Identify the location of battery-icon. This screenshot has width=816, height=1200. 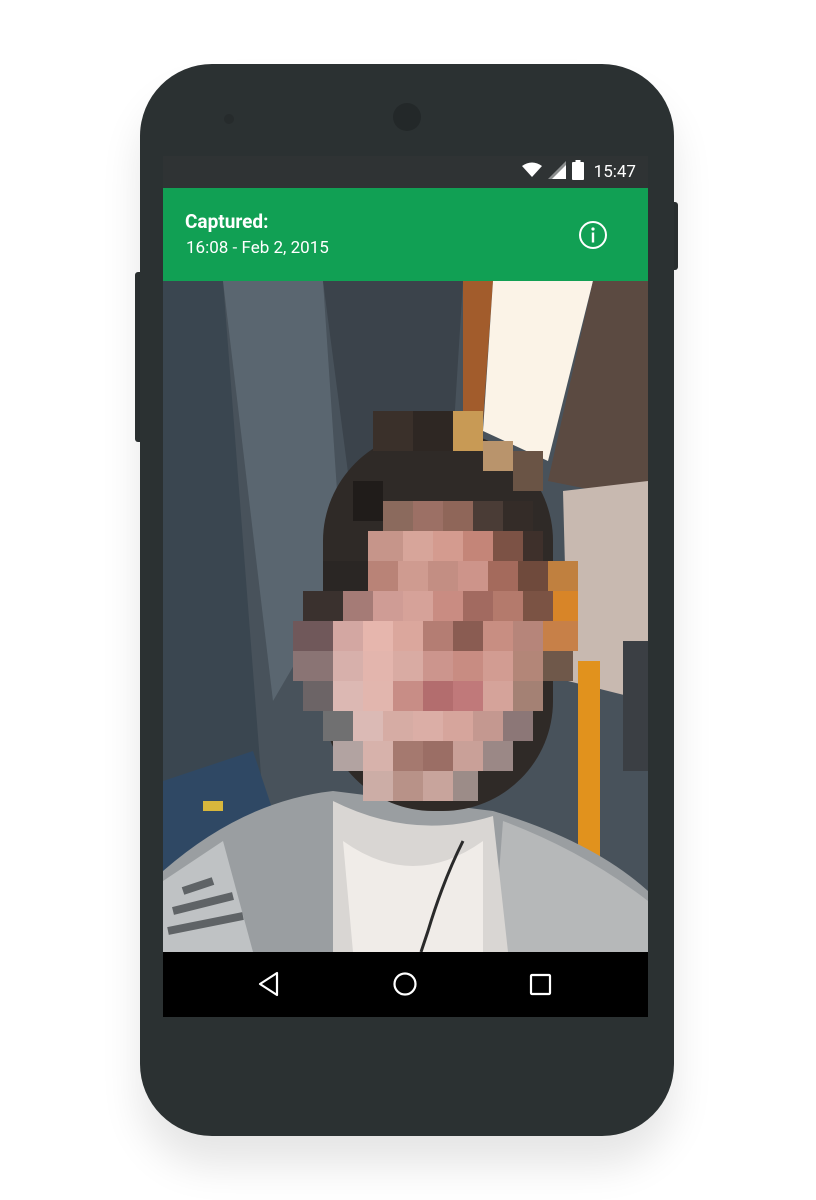
(577, 172).